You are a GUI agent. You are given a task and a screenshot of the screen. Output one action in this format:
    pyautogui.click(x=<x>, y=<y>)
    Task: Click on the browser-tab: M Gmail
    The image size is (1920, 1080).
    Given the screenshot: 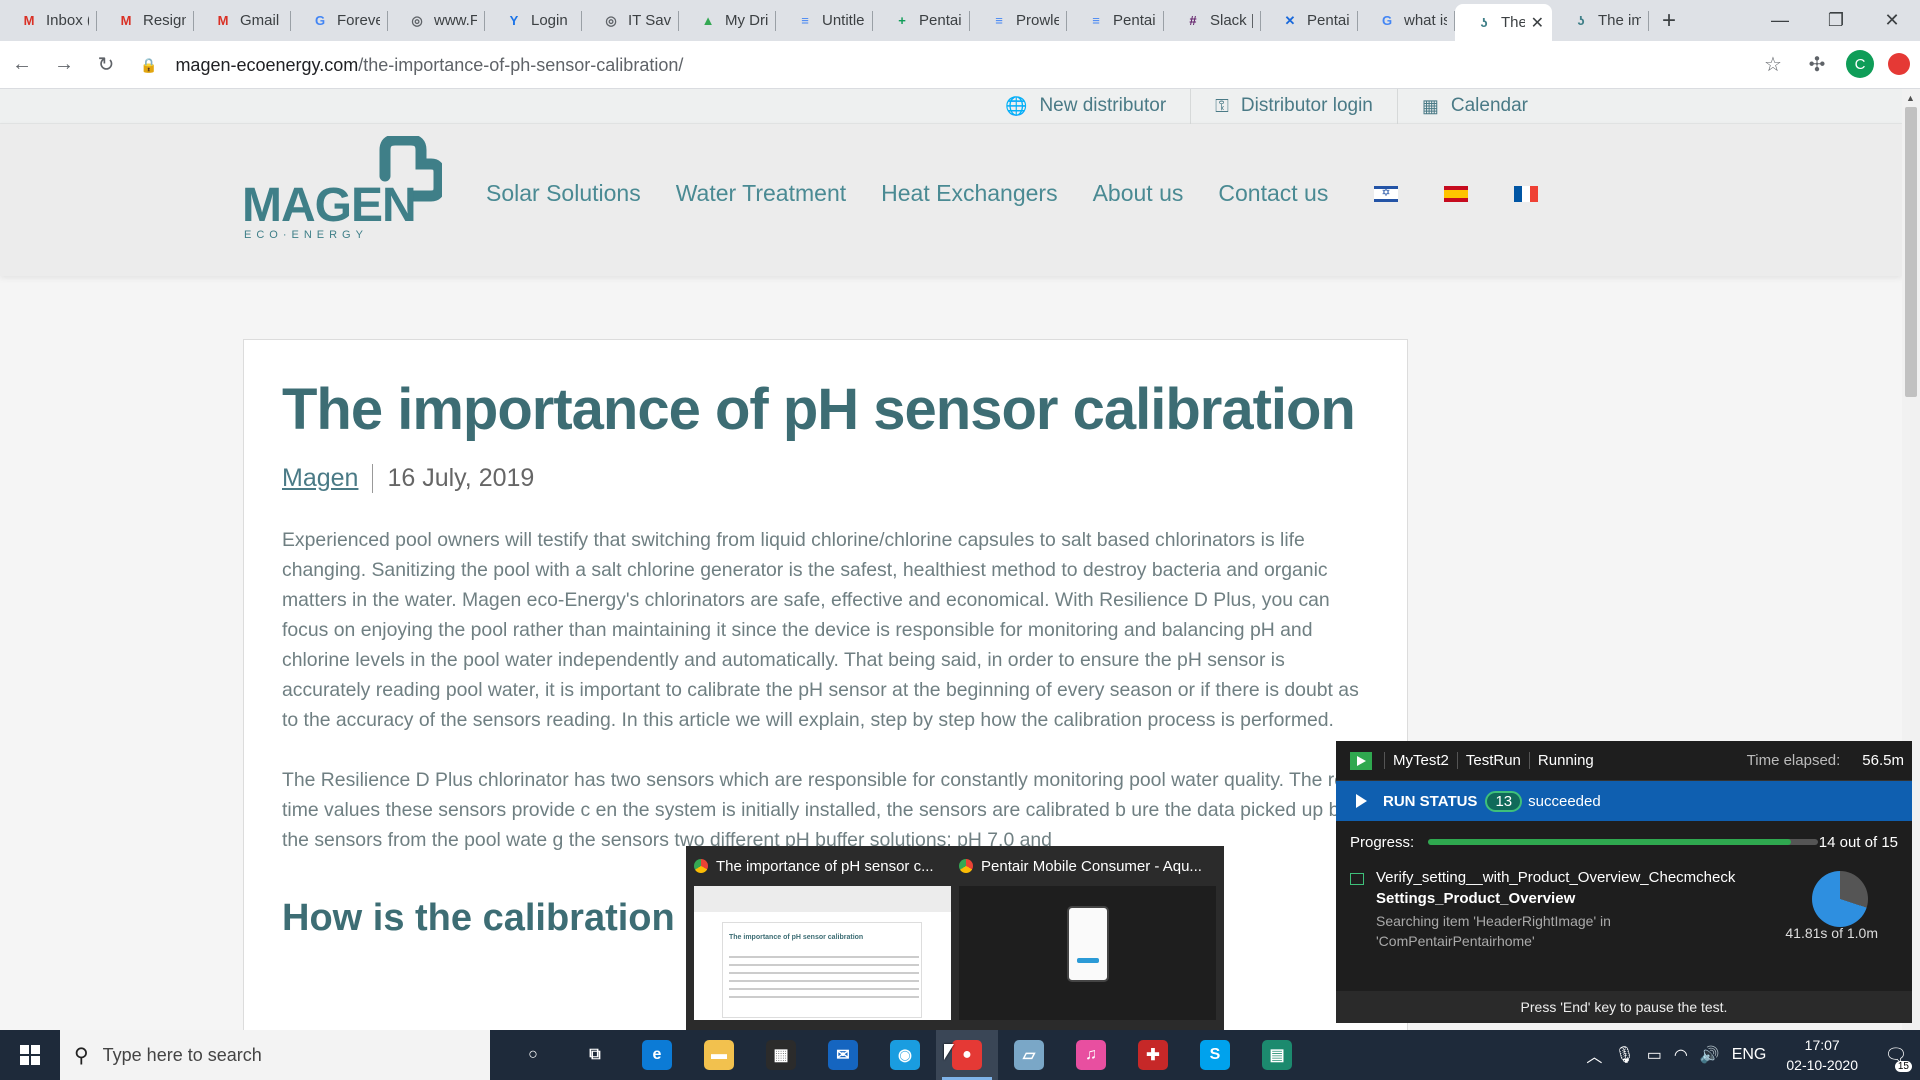 What is the action you would take?
    pyautogui.click(x=242, y=20)
    